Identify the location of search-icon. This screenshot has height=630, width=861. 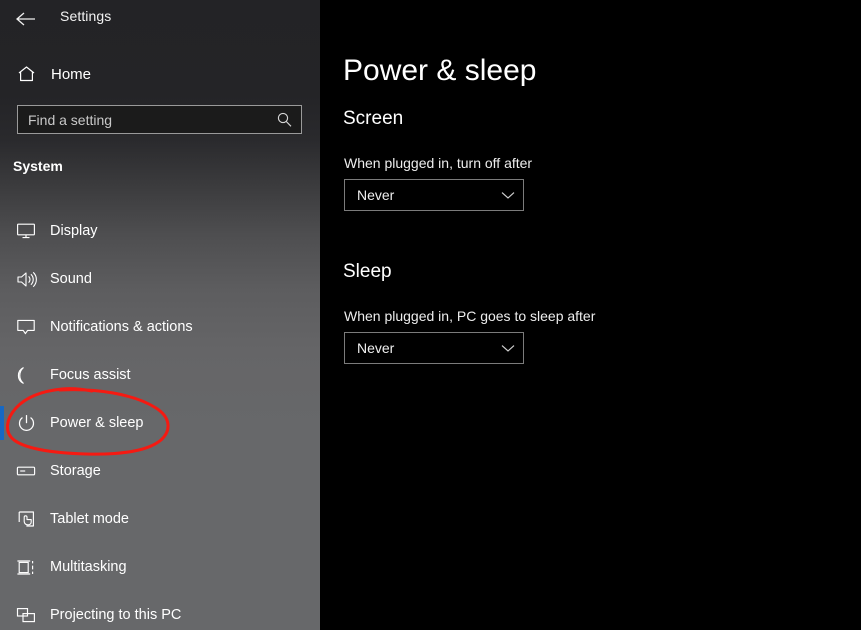
(284, 119).